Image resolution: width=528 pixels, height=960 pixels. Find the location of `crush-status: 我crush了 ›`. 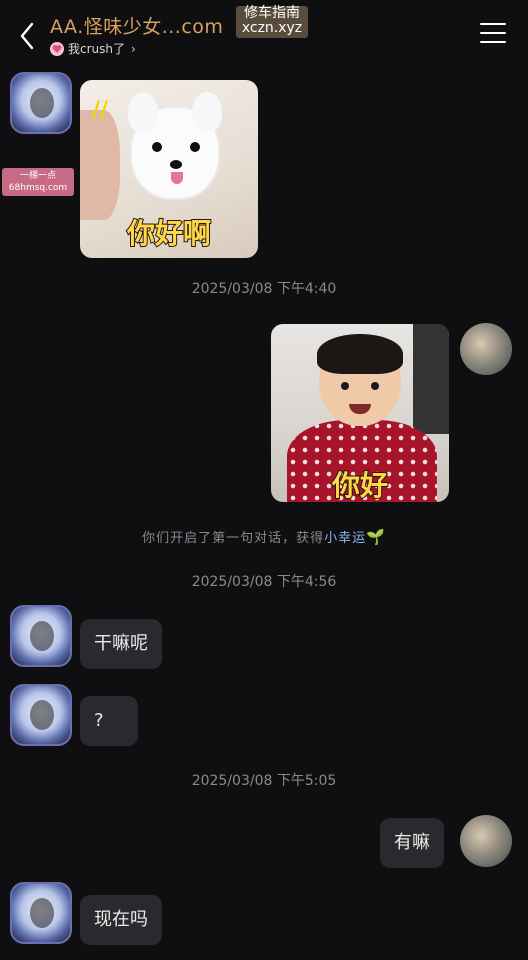

crush-status: 我crush了 › is located at coordinates (93, 48).